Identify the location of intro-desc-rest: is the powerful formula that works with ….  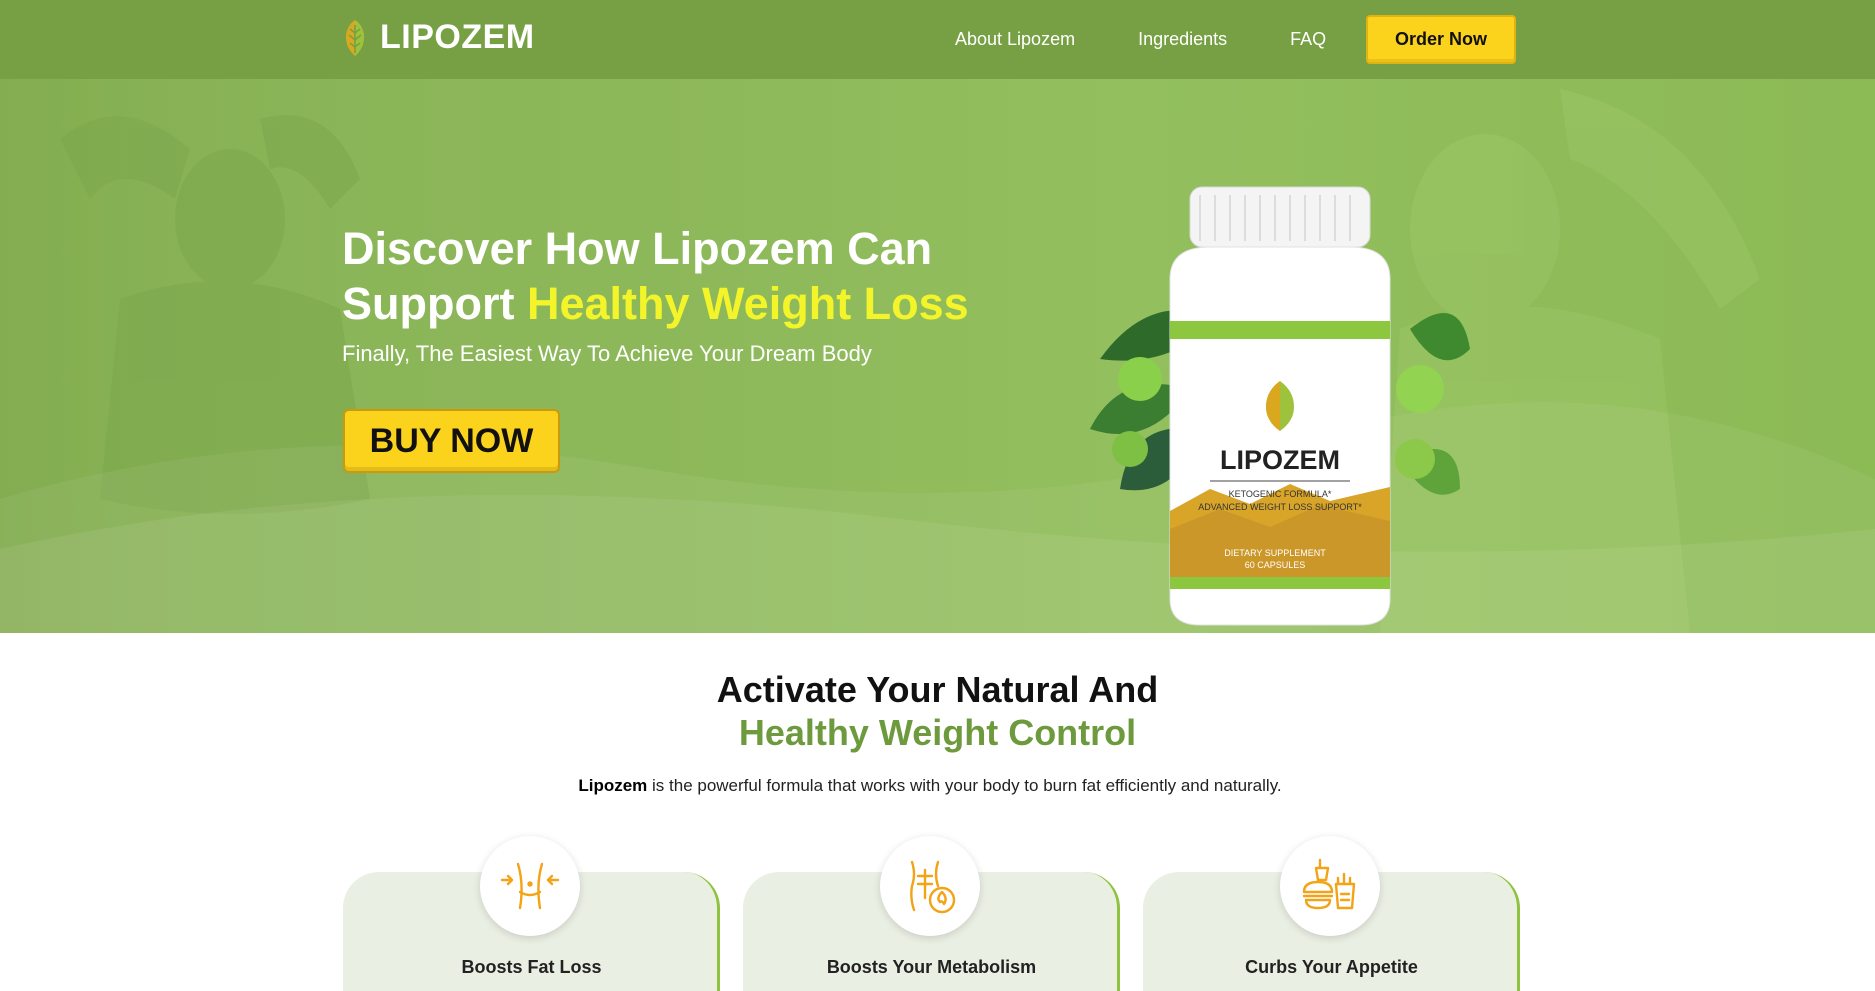
(964, 785).